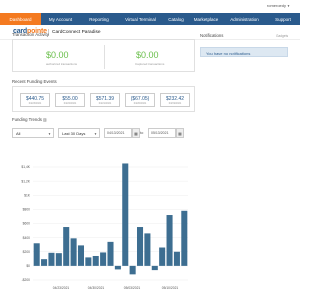 The width and height of the screenshot is (320, 298). What do you see at coordinates (62, 64) in the screenshot?
I see `authorized-label: authorized transactions` at bounding box center [62, 64].